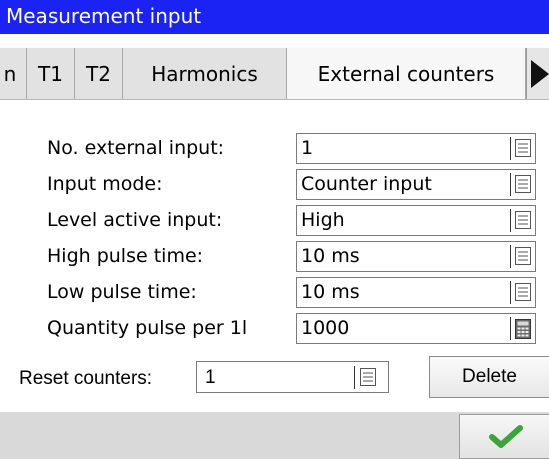 This screenshot has height=459, width=549. I want to click on quantity-pulse-calculator-button, so click(521, 328).